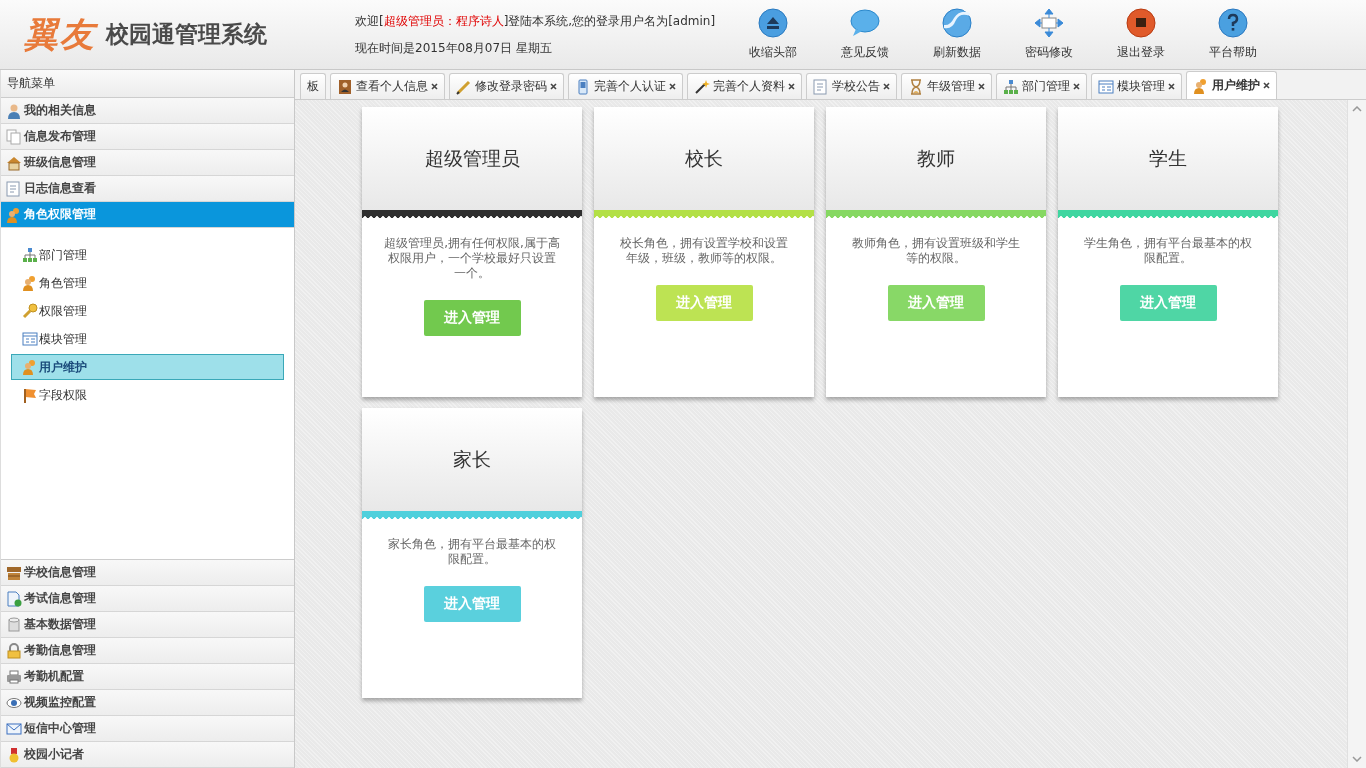  What do you see at coordinates (147, 255) in the screenshot?
I see `submenu-item: 部门管理` at bounding box center [147, 255].